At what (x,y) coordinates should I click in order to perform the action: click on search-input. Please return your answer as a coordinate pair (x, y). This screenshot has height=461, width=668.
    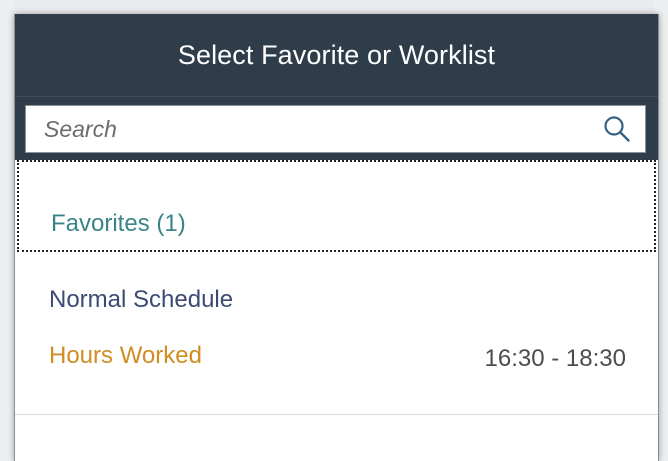
    Looking at the image, I should click on (306, 129).